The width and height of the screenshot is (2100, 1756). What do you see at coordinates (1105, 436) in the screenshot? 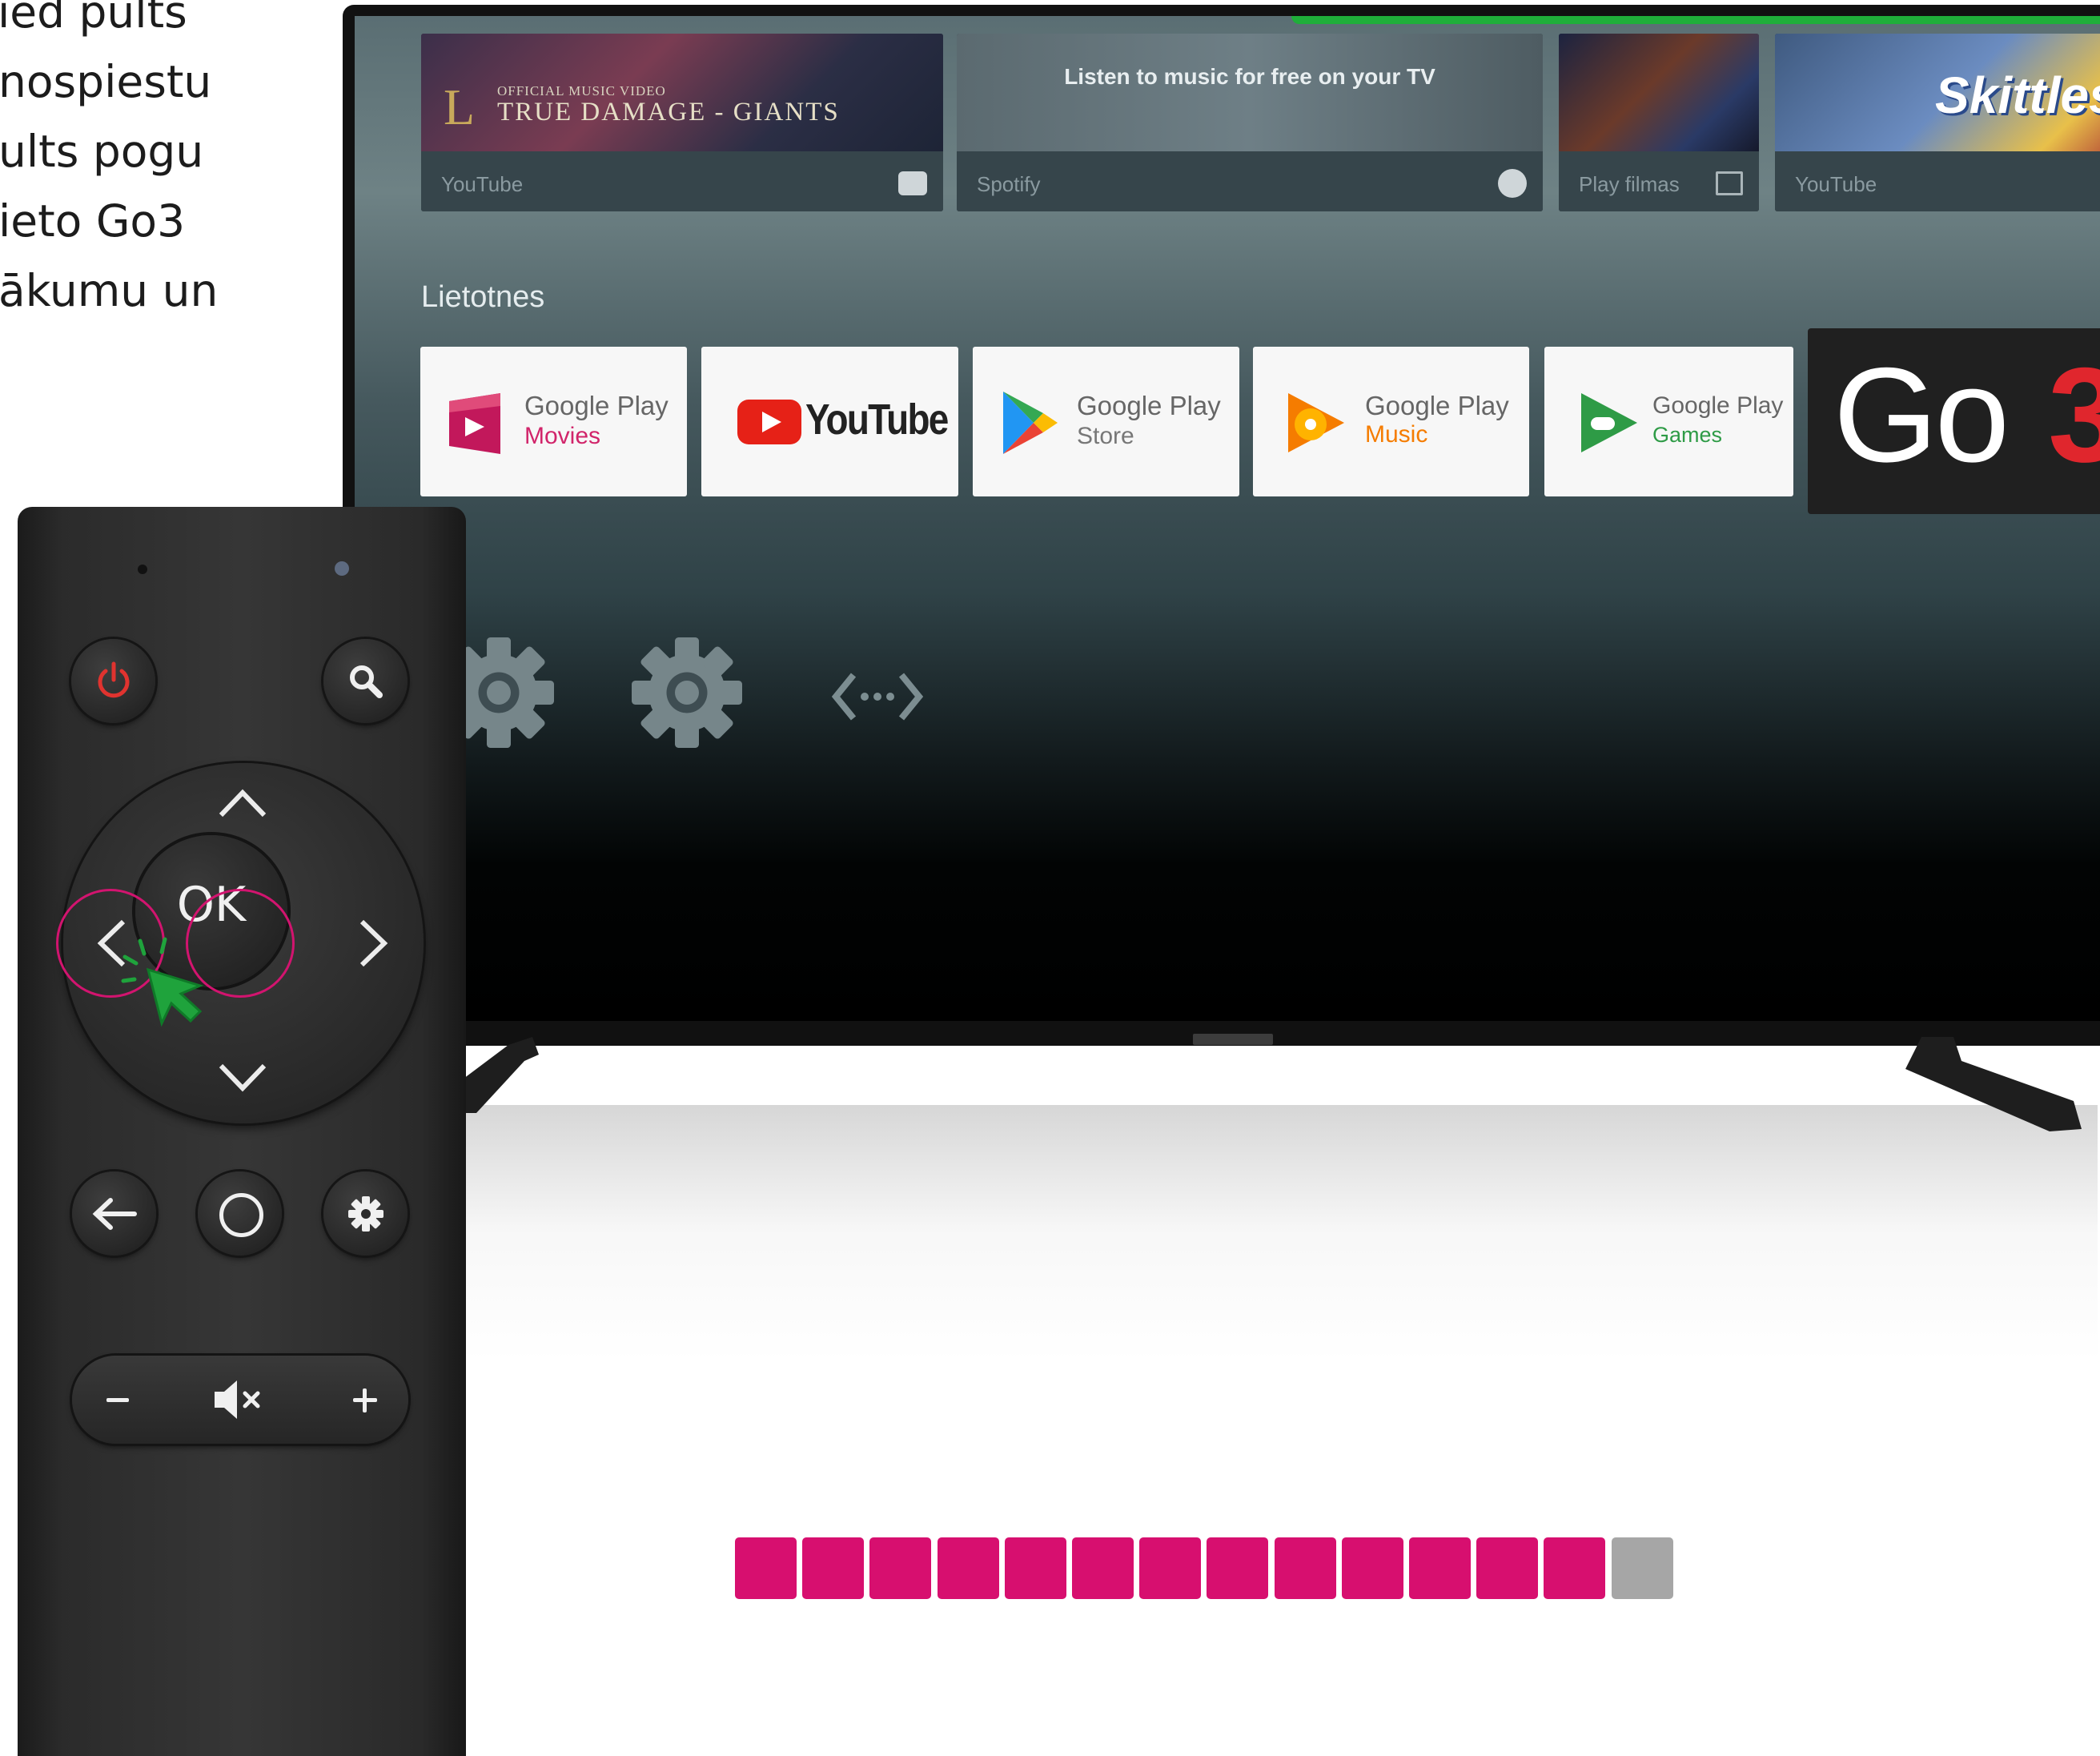
I see `app-line2: Store` at bounding box center [1105, 436].